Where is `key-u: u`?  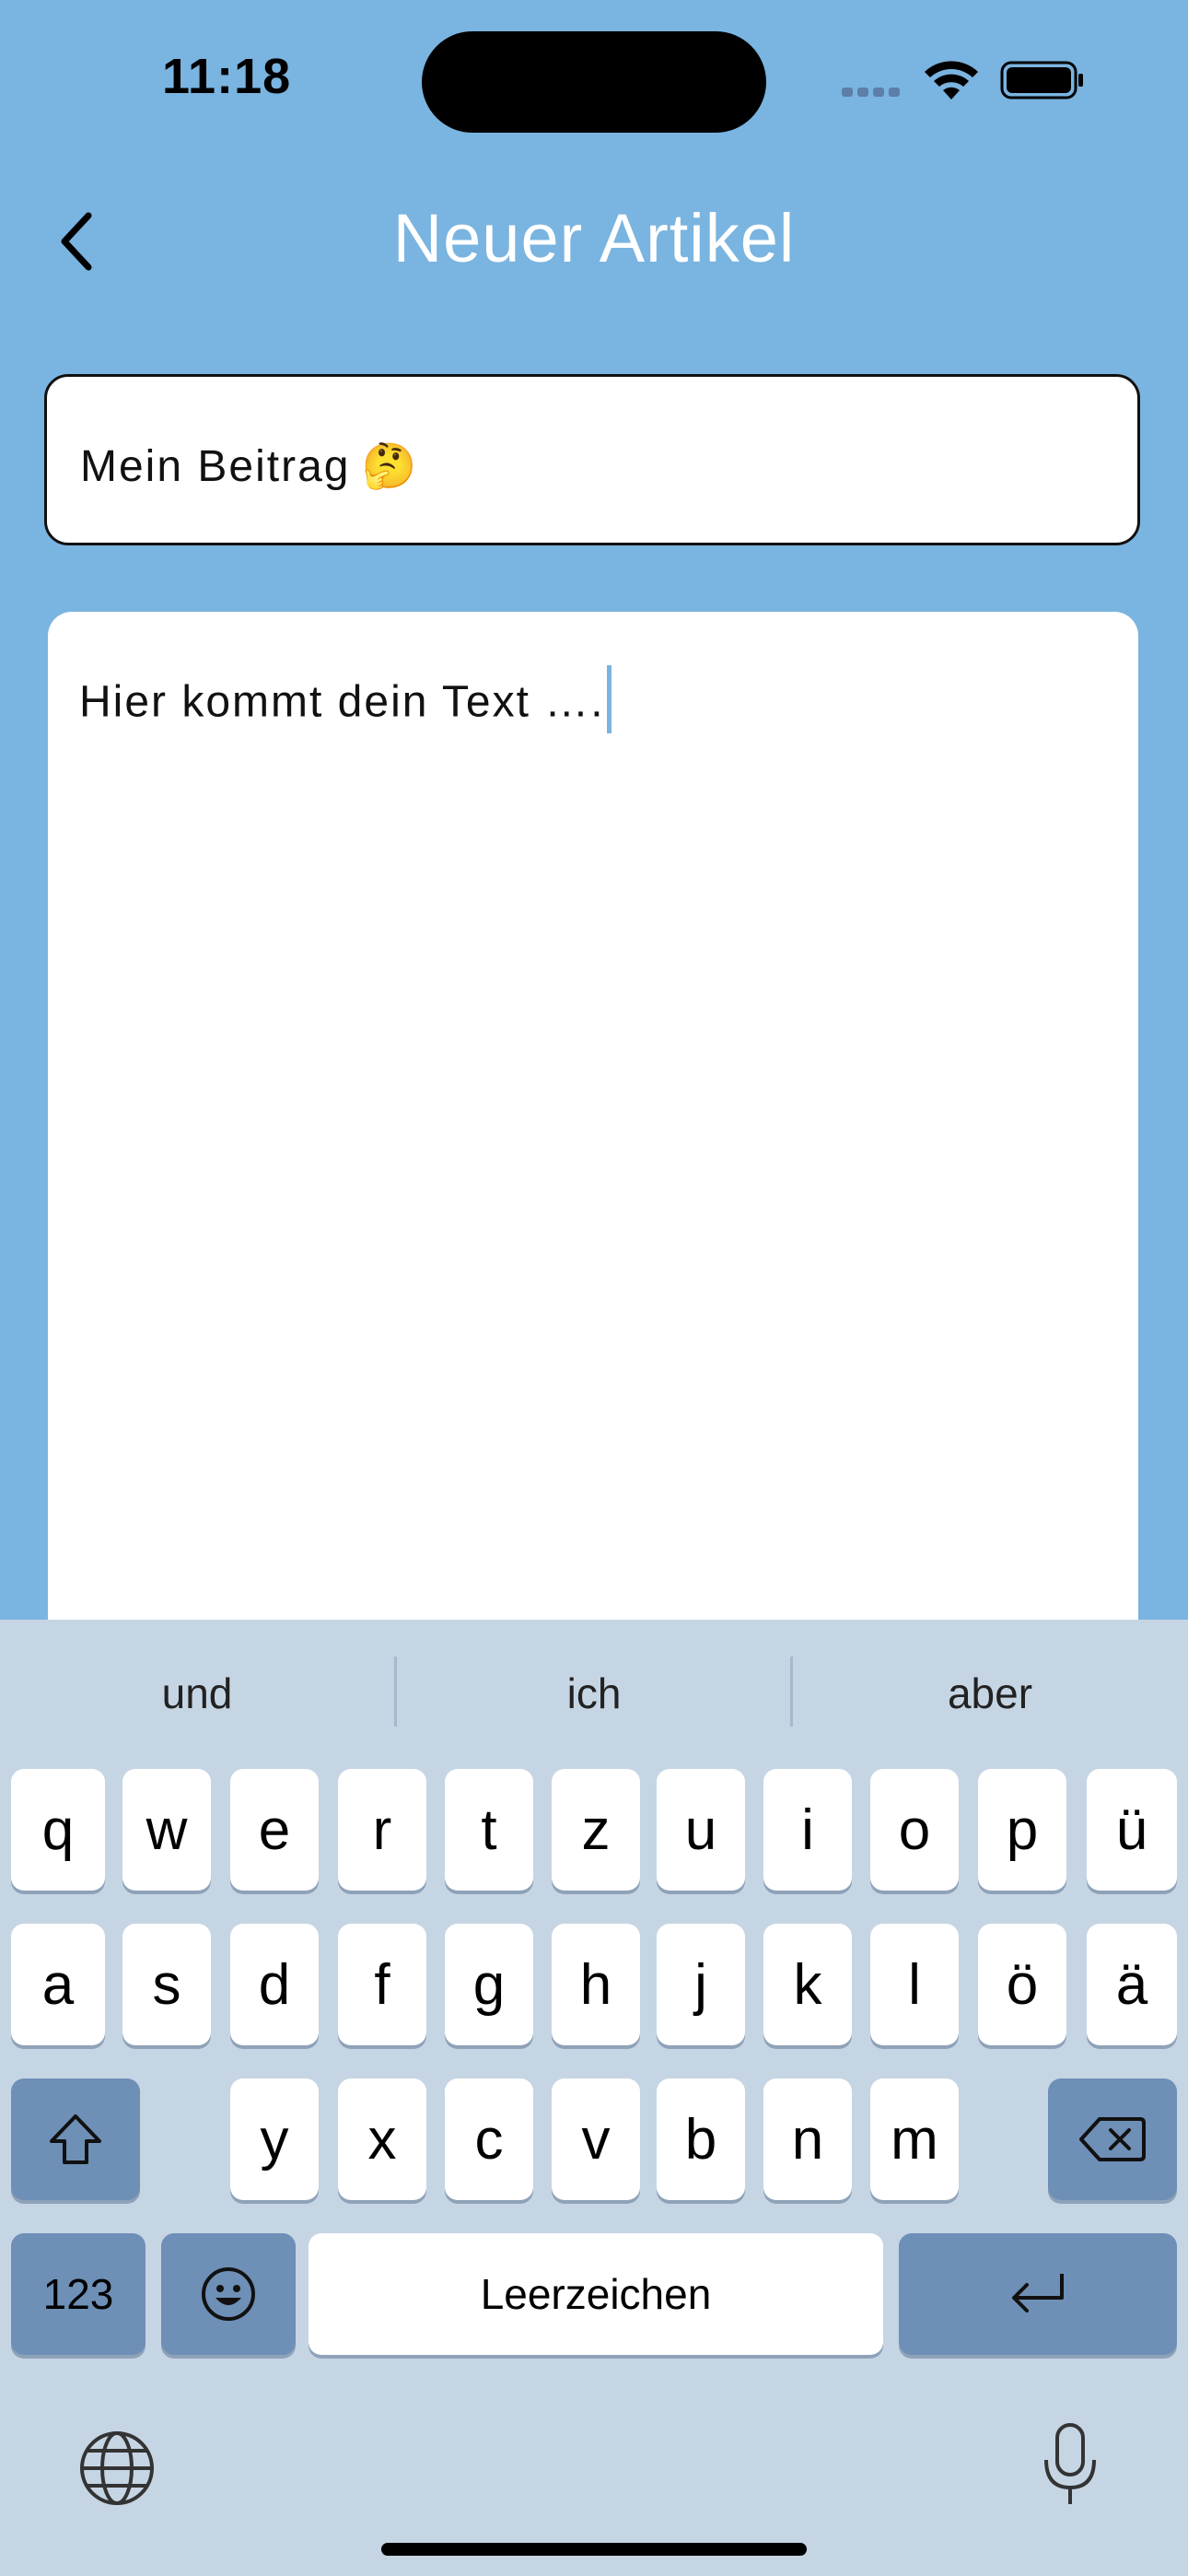 key-u: u is located at coordinates (701, 1830).